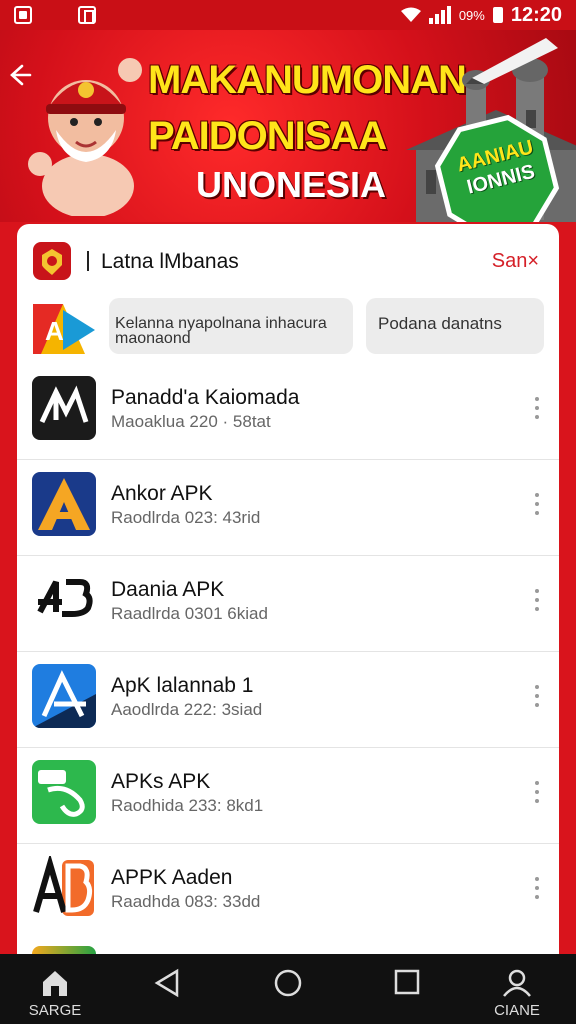 Image resolution: width=576 pixels, height=1024 pixels. I want to click on search-suggestion-line-2: maonaond, so click(153, 338).